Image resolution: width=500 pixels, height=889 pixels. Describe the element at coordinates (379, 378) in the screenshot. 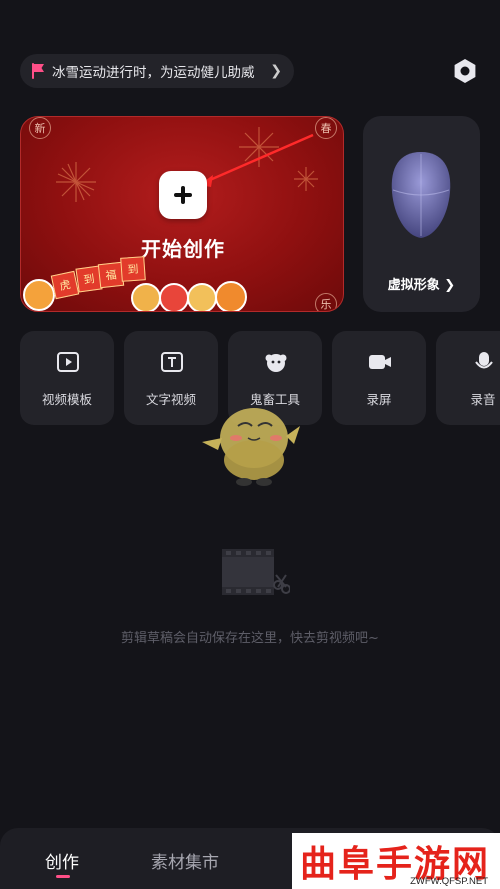

I see `tool-screen-record: 录屏` at that location.